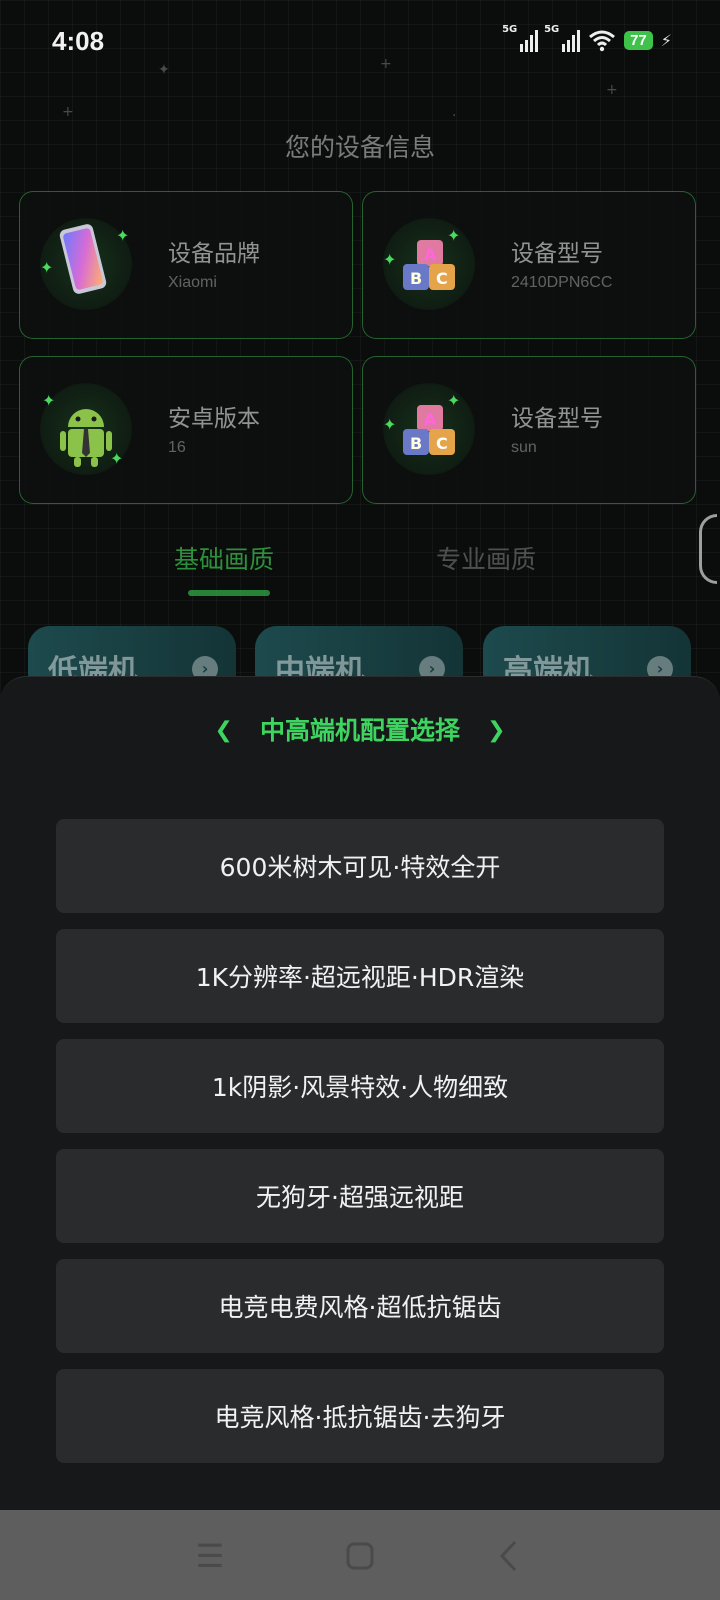  Describe the element at coordinates (666, 40) in the screenshot. I see `charging-icon: ⚡` at that location.